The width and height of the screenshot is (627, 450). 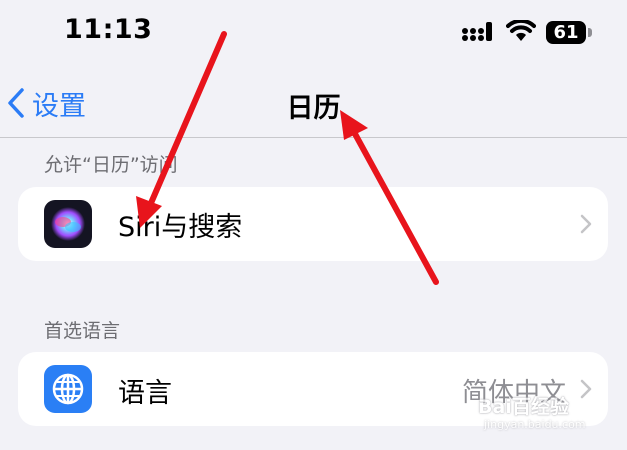 What do you see at coordinates (566, 32) in the screenshot?
I see `battery-level: 61` at bounding box center [566, 32].